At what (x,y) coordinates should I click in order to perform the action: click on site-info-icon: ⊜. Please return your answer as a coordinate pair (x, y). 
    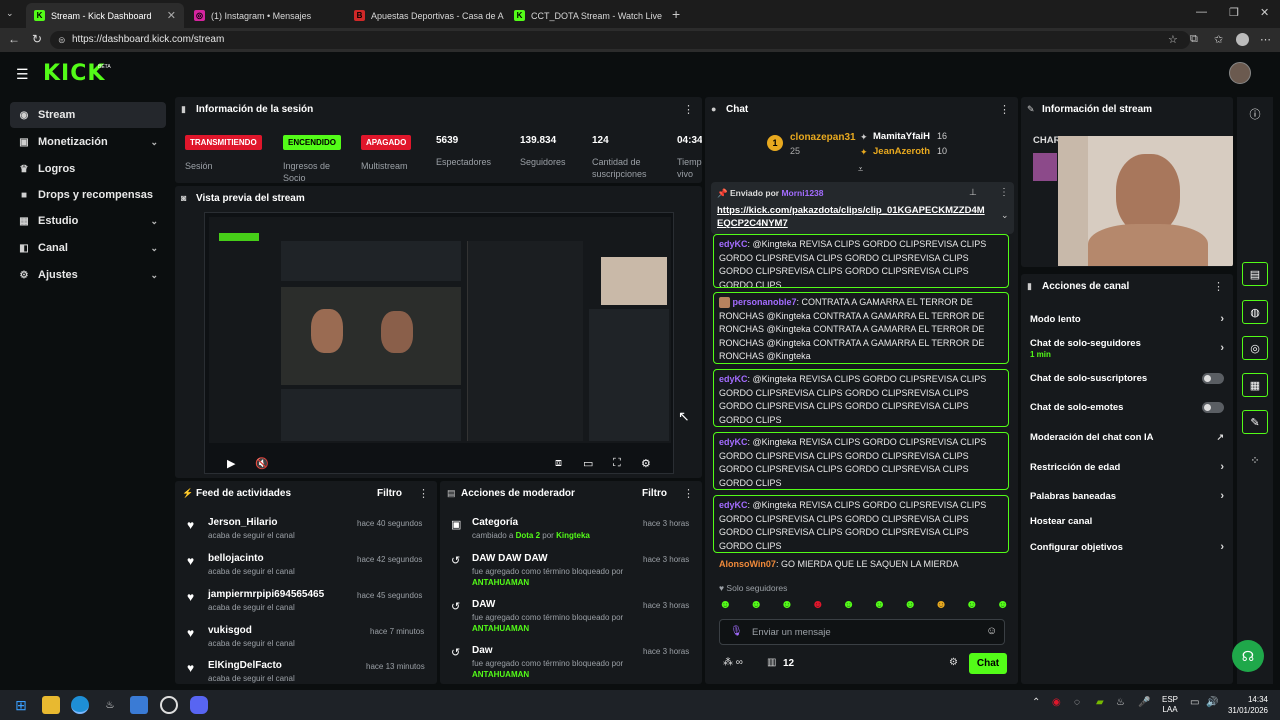
    Looking at the image, I should click on (62, 40).